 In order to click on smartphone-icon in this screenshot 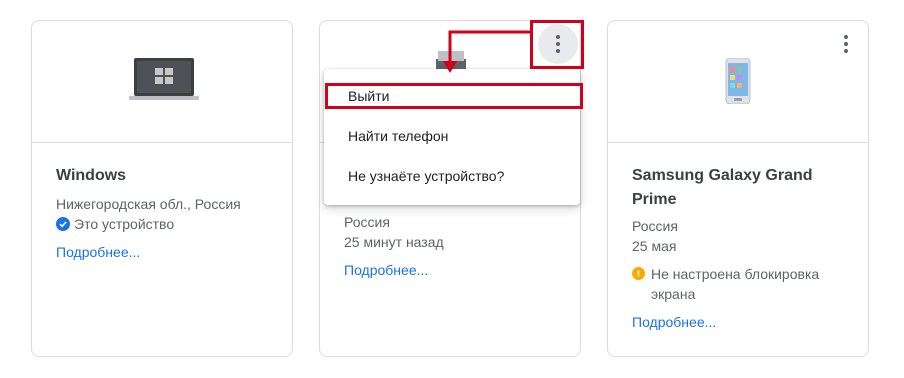, I will do `click(738, 81)`.